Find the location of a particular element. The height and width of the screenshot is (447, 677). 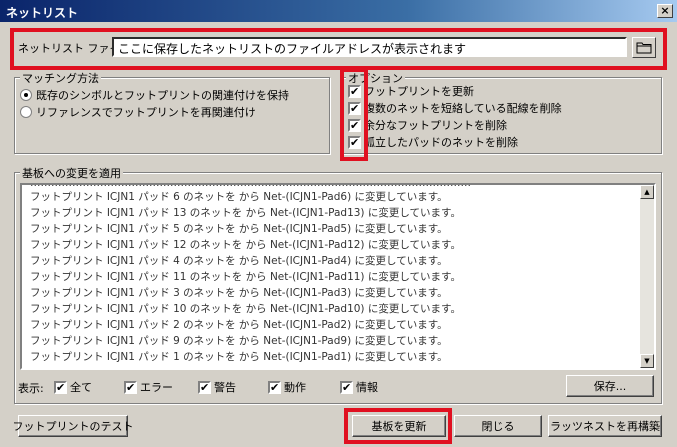

close-button: 閉じる is located at coordinates (498, 426).